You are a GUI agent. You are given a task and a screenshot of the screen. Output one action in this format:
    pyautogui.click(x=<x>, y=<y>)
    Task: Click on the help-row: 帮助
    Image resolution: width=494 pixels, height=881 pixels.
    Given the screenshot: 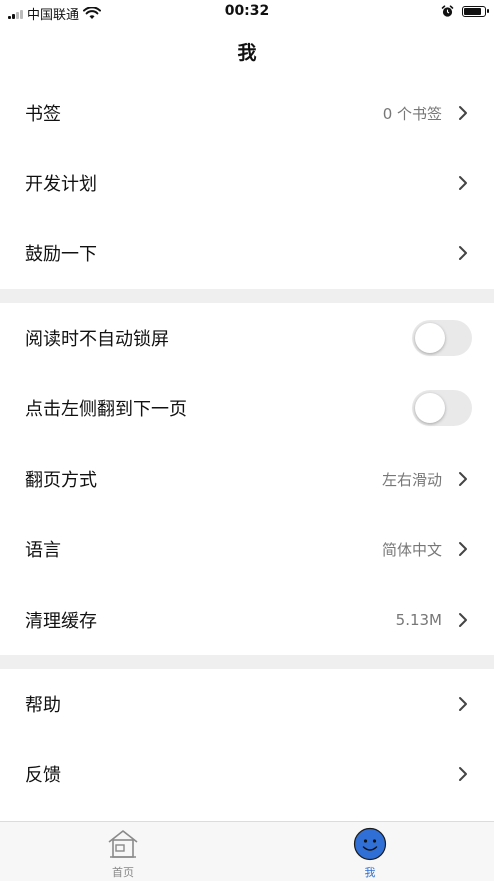 What is the action you would take?
    pyautogui.click(x=247, y=704)
    